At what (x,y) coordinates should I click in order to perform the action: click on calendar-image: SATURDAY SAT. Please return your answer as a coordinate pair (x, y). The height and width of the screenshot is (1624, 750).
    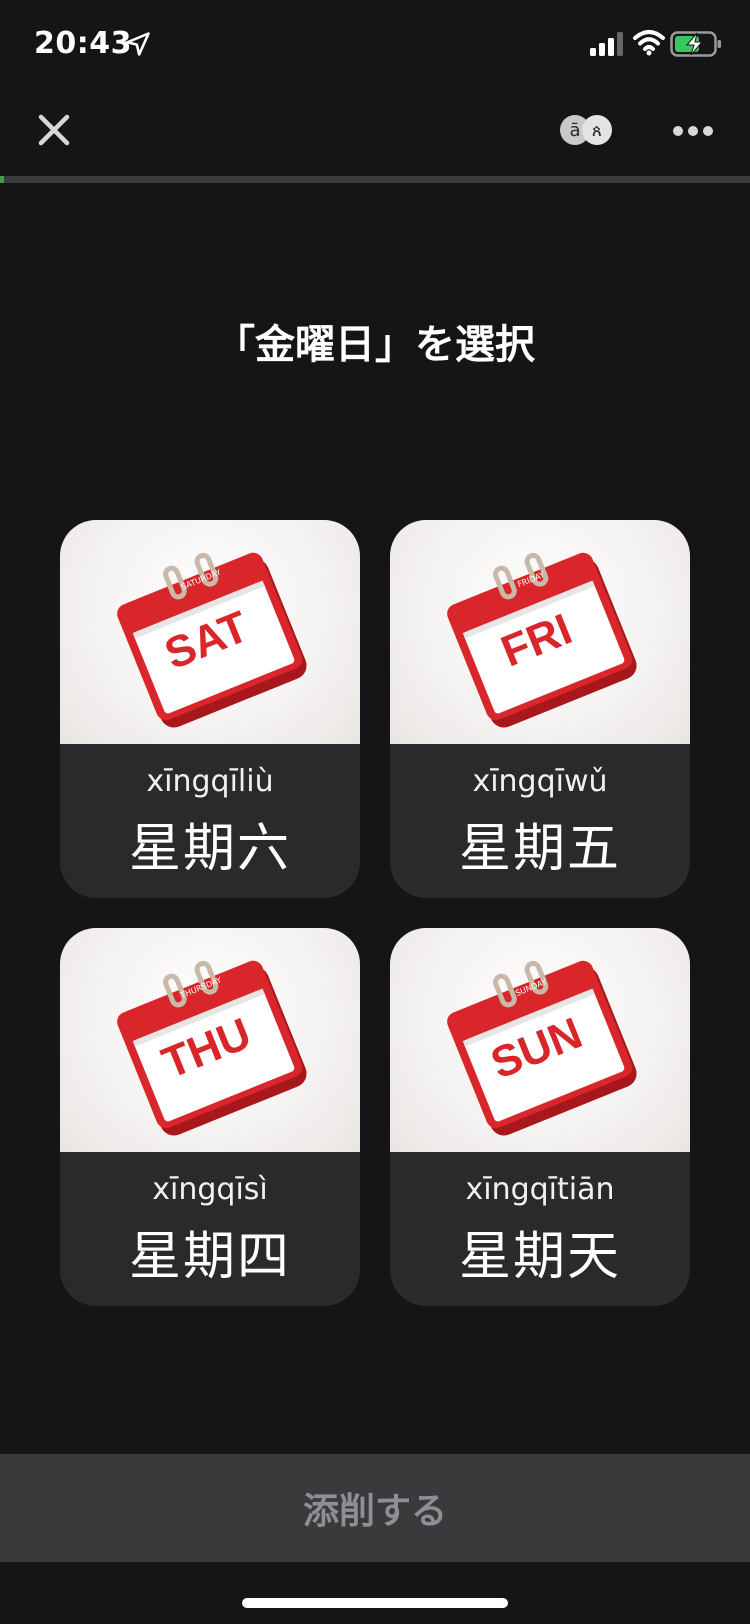
    Looking at the image, I should click on (210, 632).